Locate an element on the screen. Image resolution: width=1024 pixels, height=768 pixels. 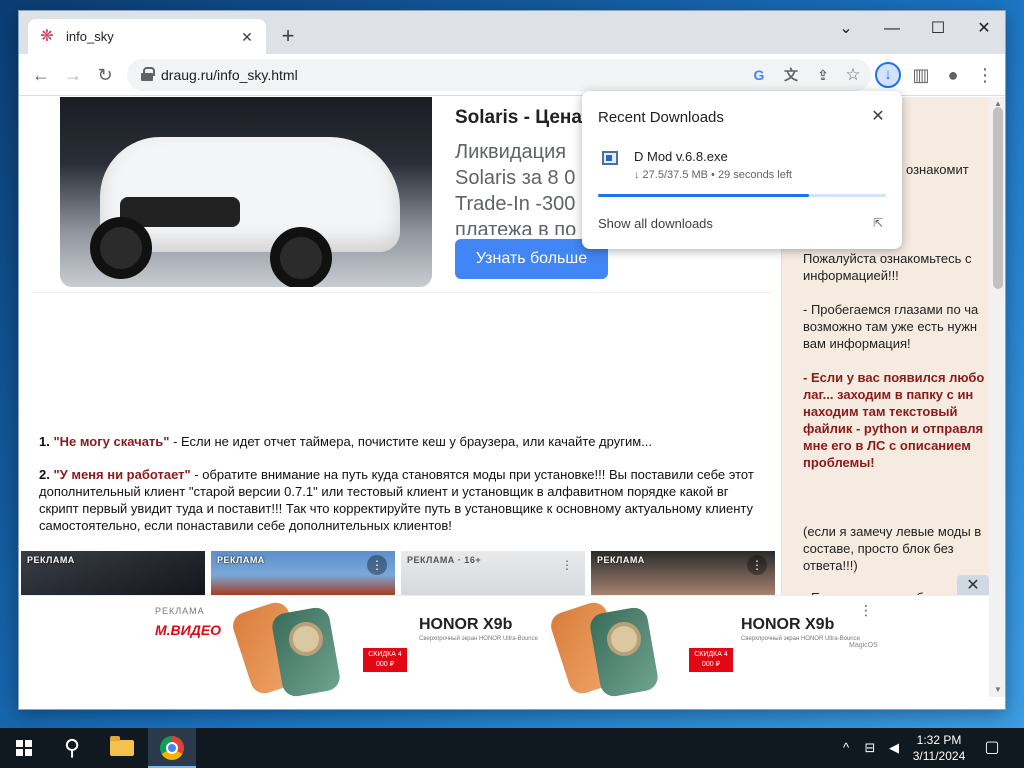
scroll-thumb is located at coordinates (998, 198).